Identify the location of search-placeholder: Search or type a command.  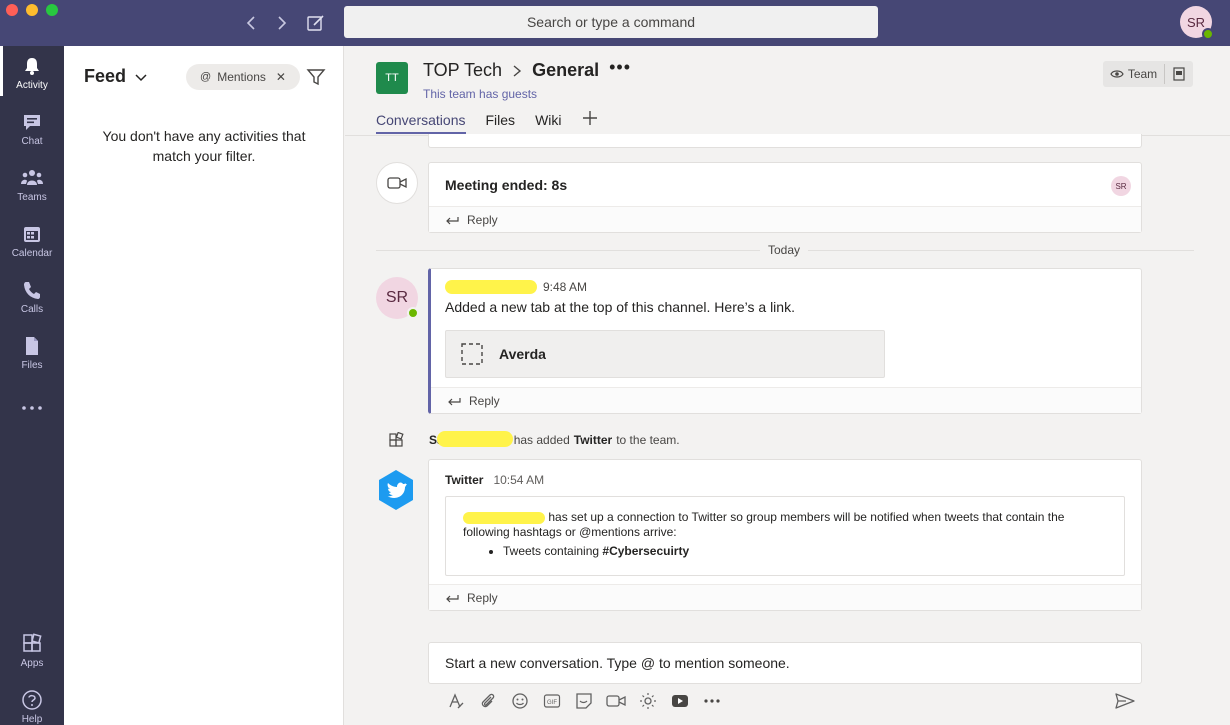
(611, 22).